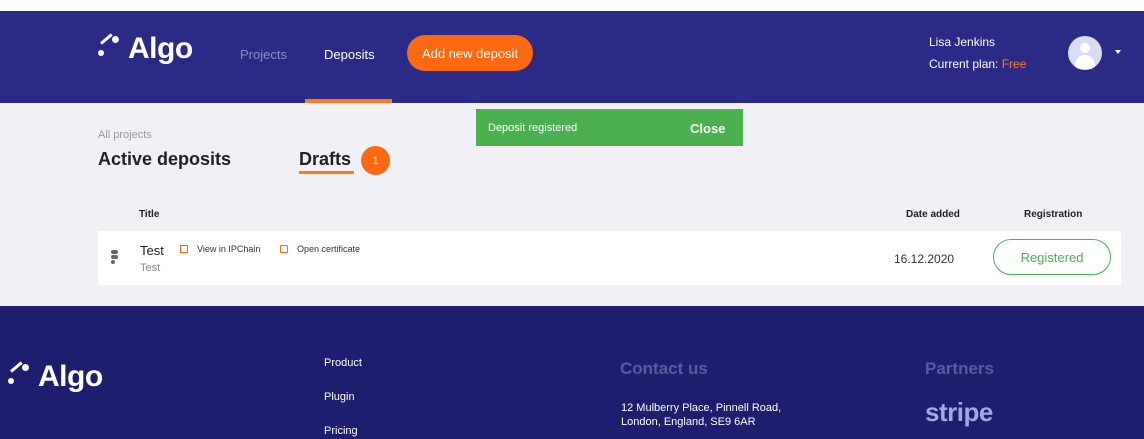 This screenshot has height=439, width=1144. What do you see at coordinates (164, 159) in the screenshot?
I see `tab-active-deposits: Active deposits` at bounding box center [164, 159].